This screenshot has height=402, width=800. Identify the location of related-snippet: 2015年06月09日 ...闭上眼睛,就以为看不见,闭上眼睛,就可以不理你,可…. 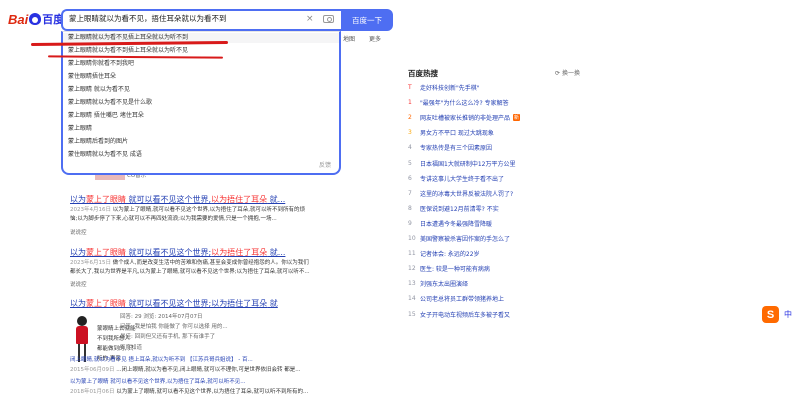
(185, 370).